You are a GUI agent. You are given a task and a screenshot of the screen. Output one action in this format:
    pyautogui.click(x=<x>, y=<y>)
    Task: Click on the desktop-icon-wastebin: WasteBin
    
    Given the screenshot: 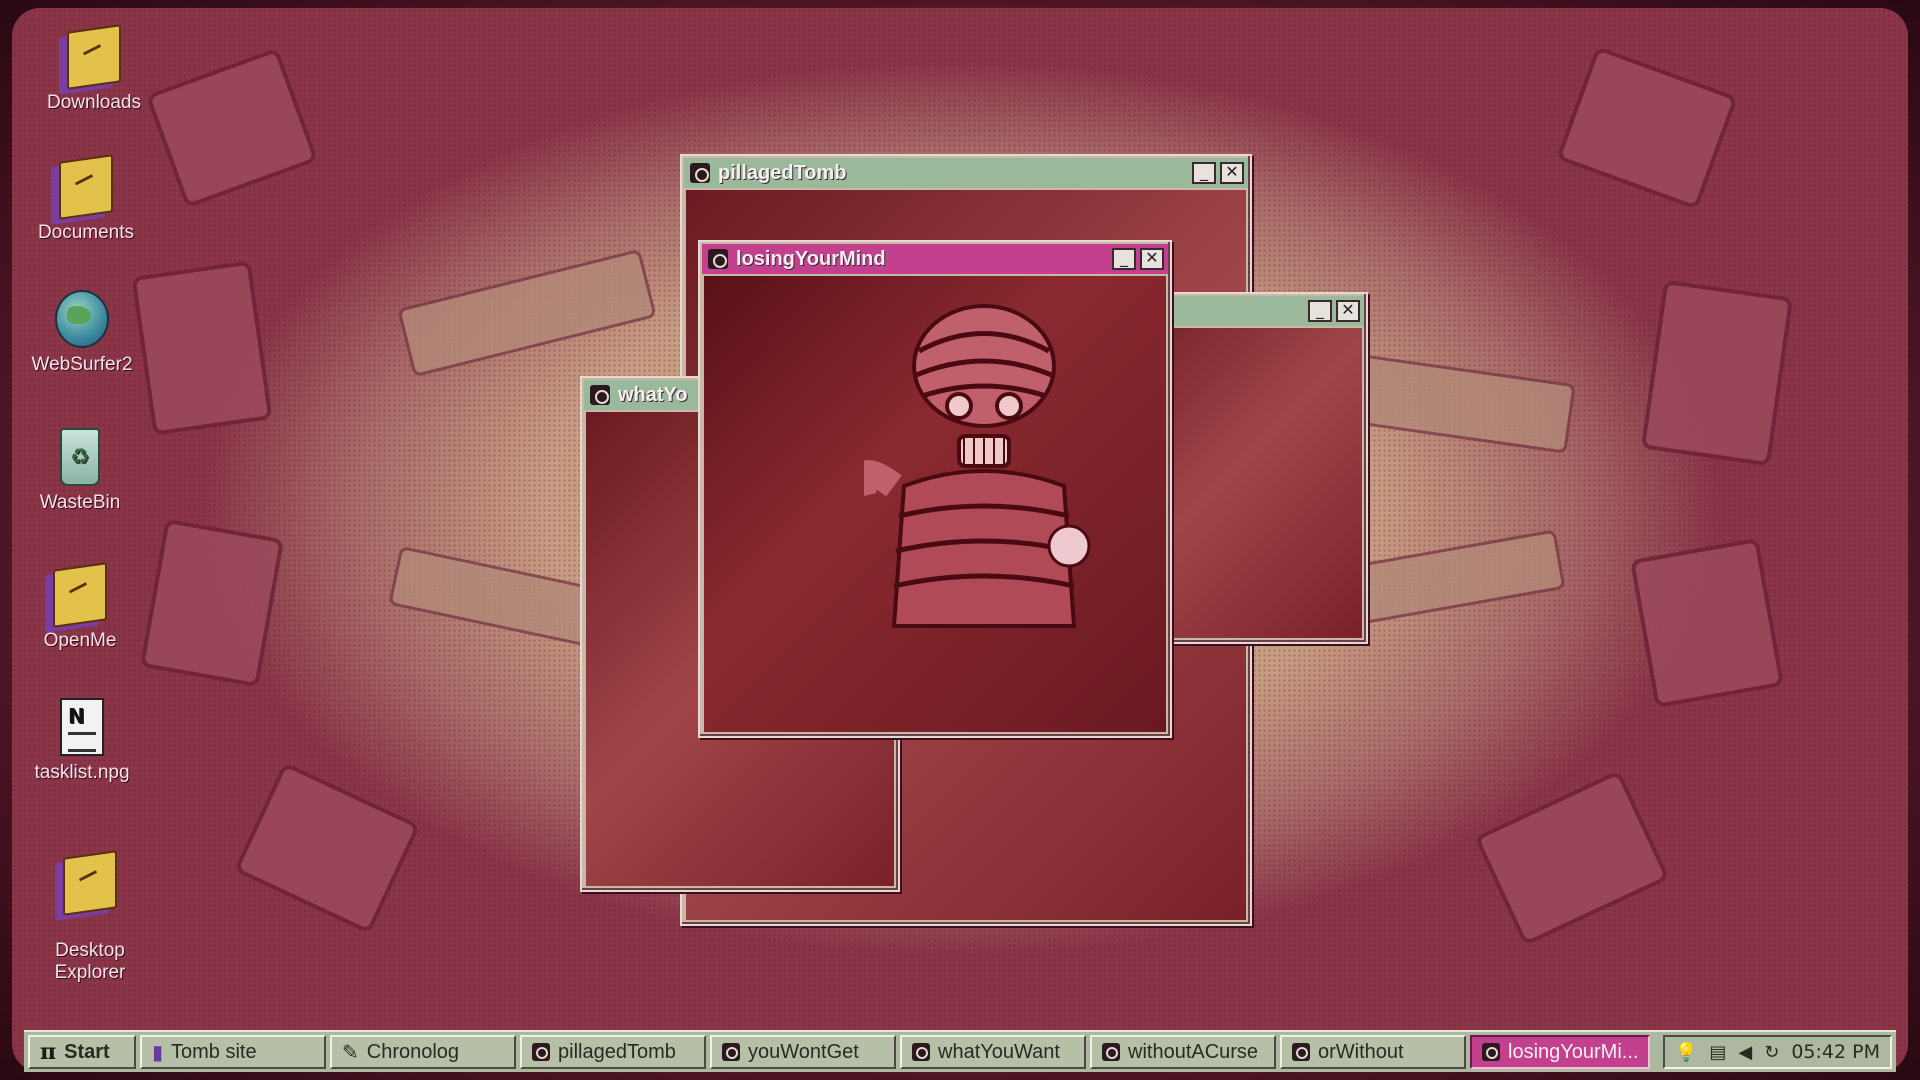 What is the action you would take?
    pyautogui.click(x=80, y=471)
    